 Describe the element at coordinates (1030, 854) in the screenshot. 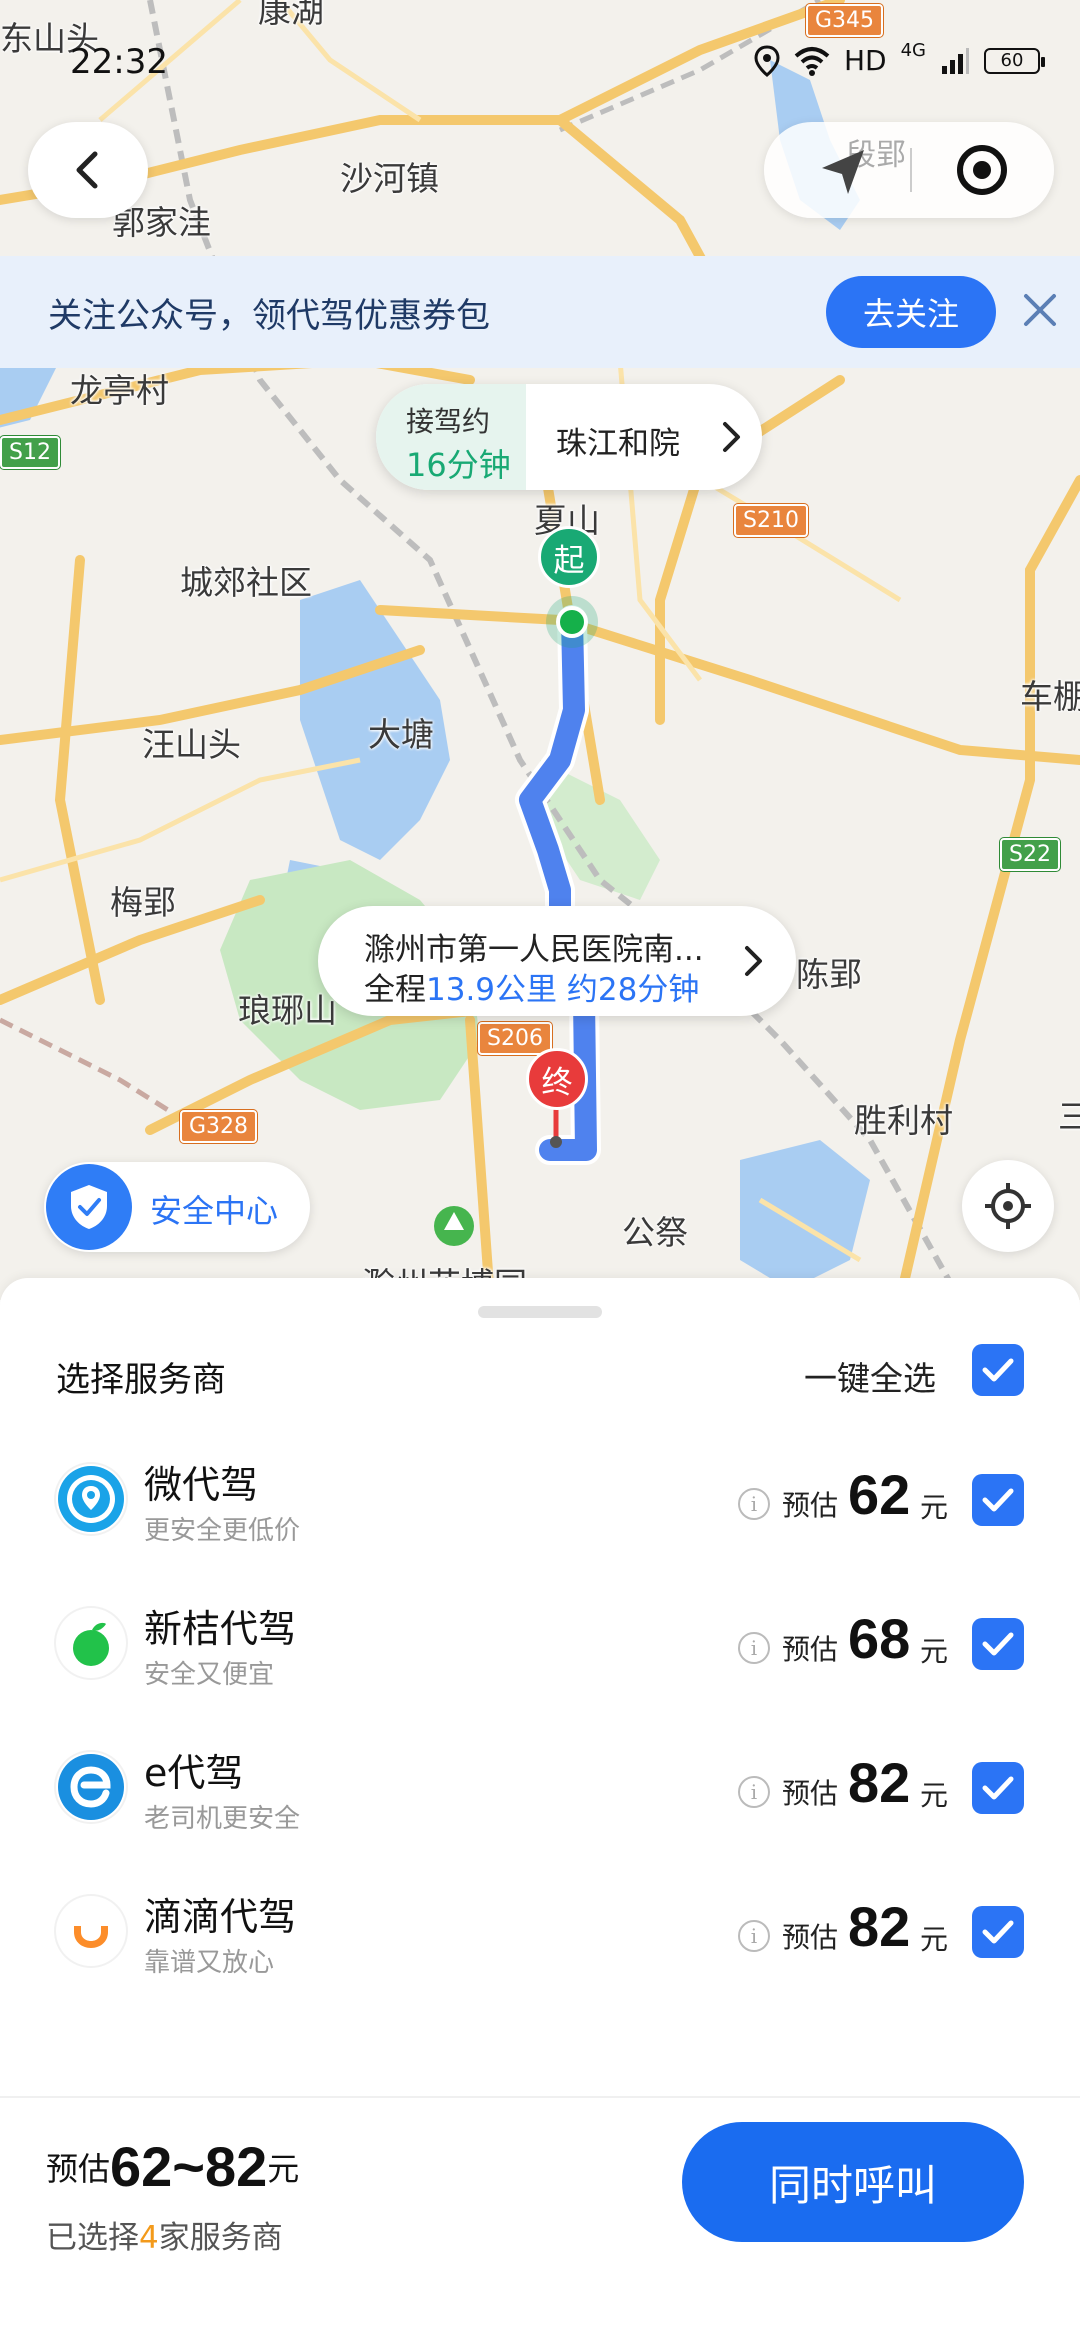

I see `road-shield: S22` at that location.